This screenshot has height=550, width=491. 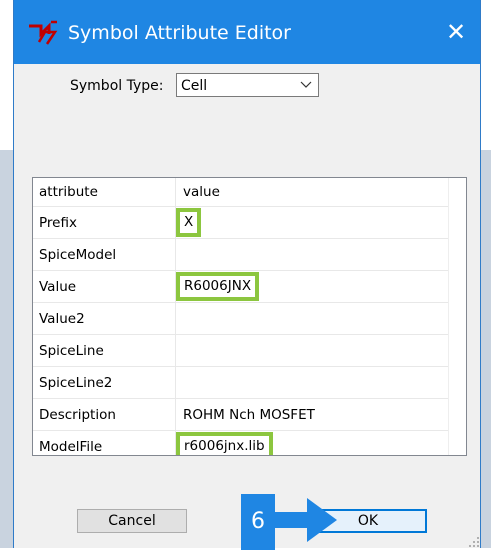 What do you see at coordinates (117, 86) in the screenshot?
I see `symbol-type-label: Symbol Type:` at bounding box center [117, 86].